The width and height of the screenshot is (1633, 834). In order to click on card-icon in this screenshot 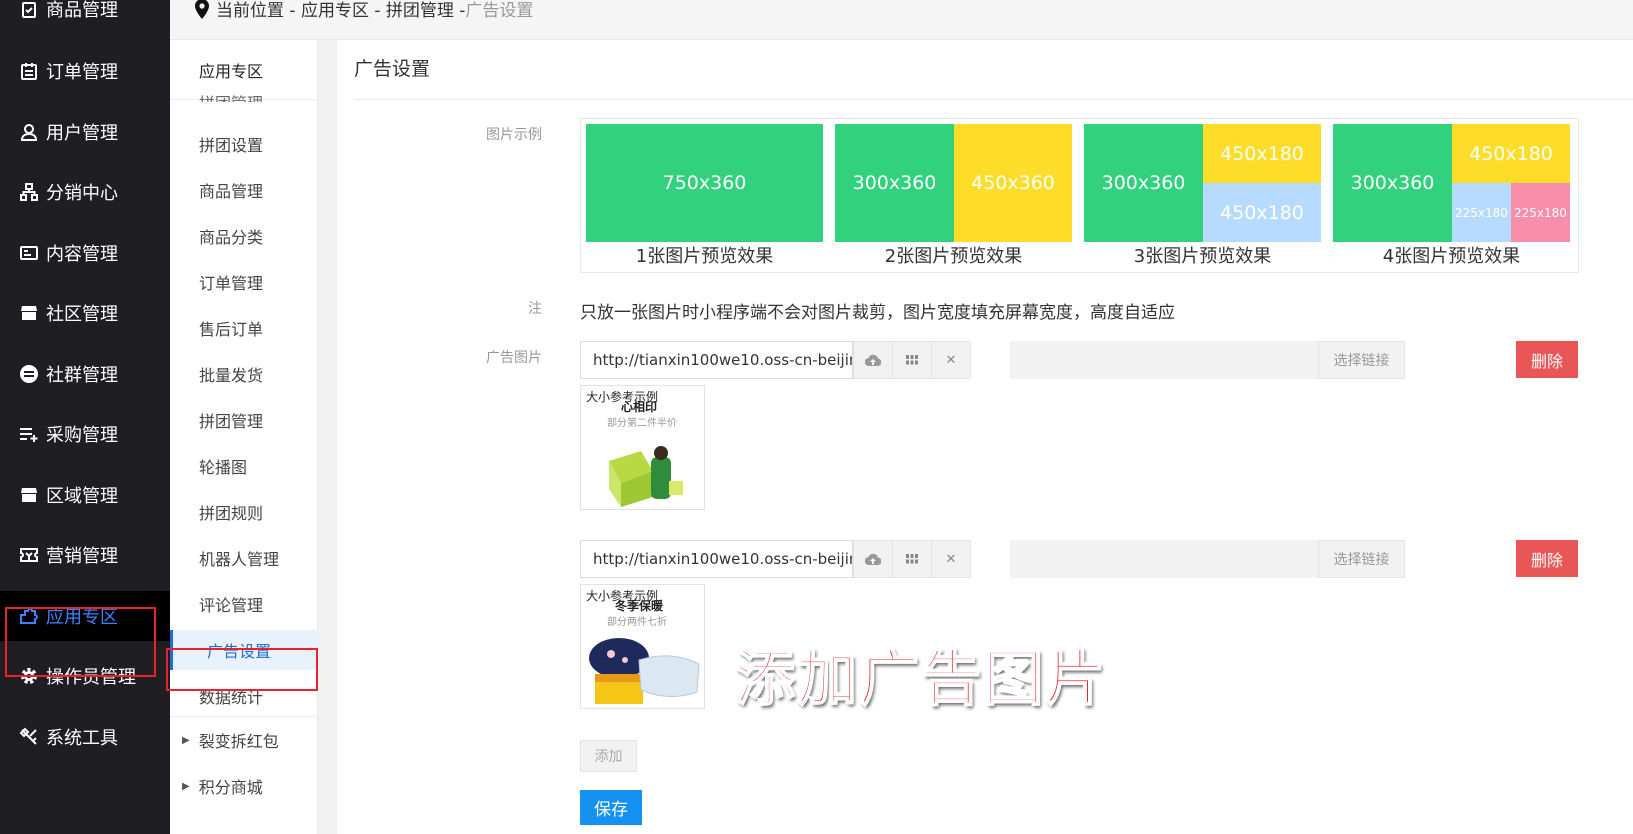, I will do `click(29, 253)`.